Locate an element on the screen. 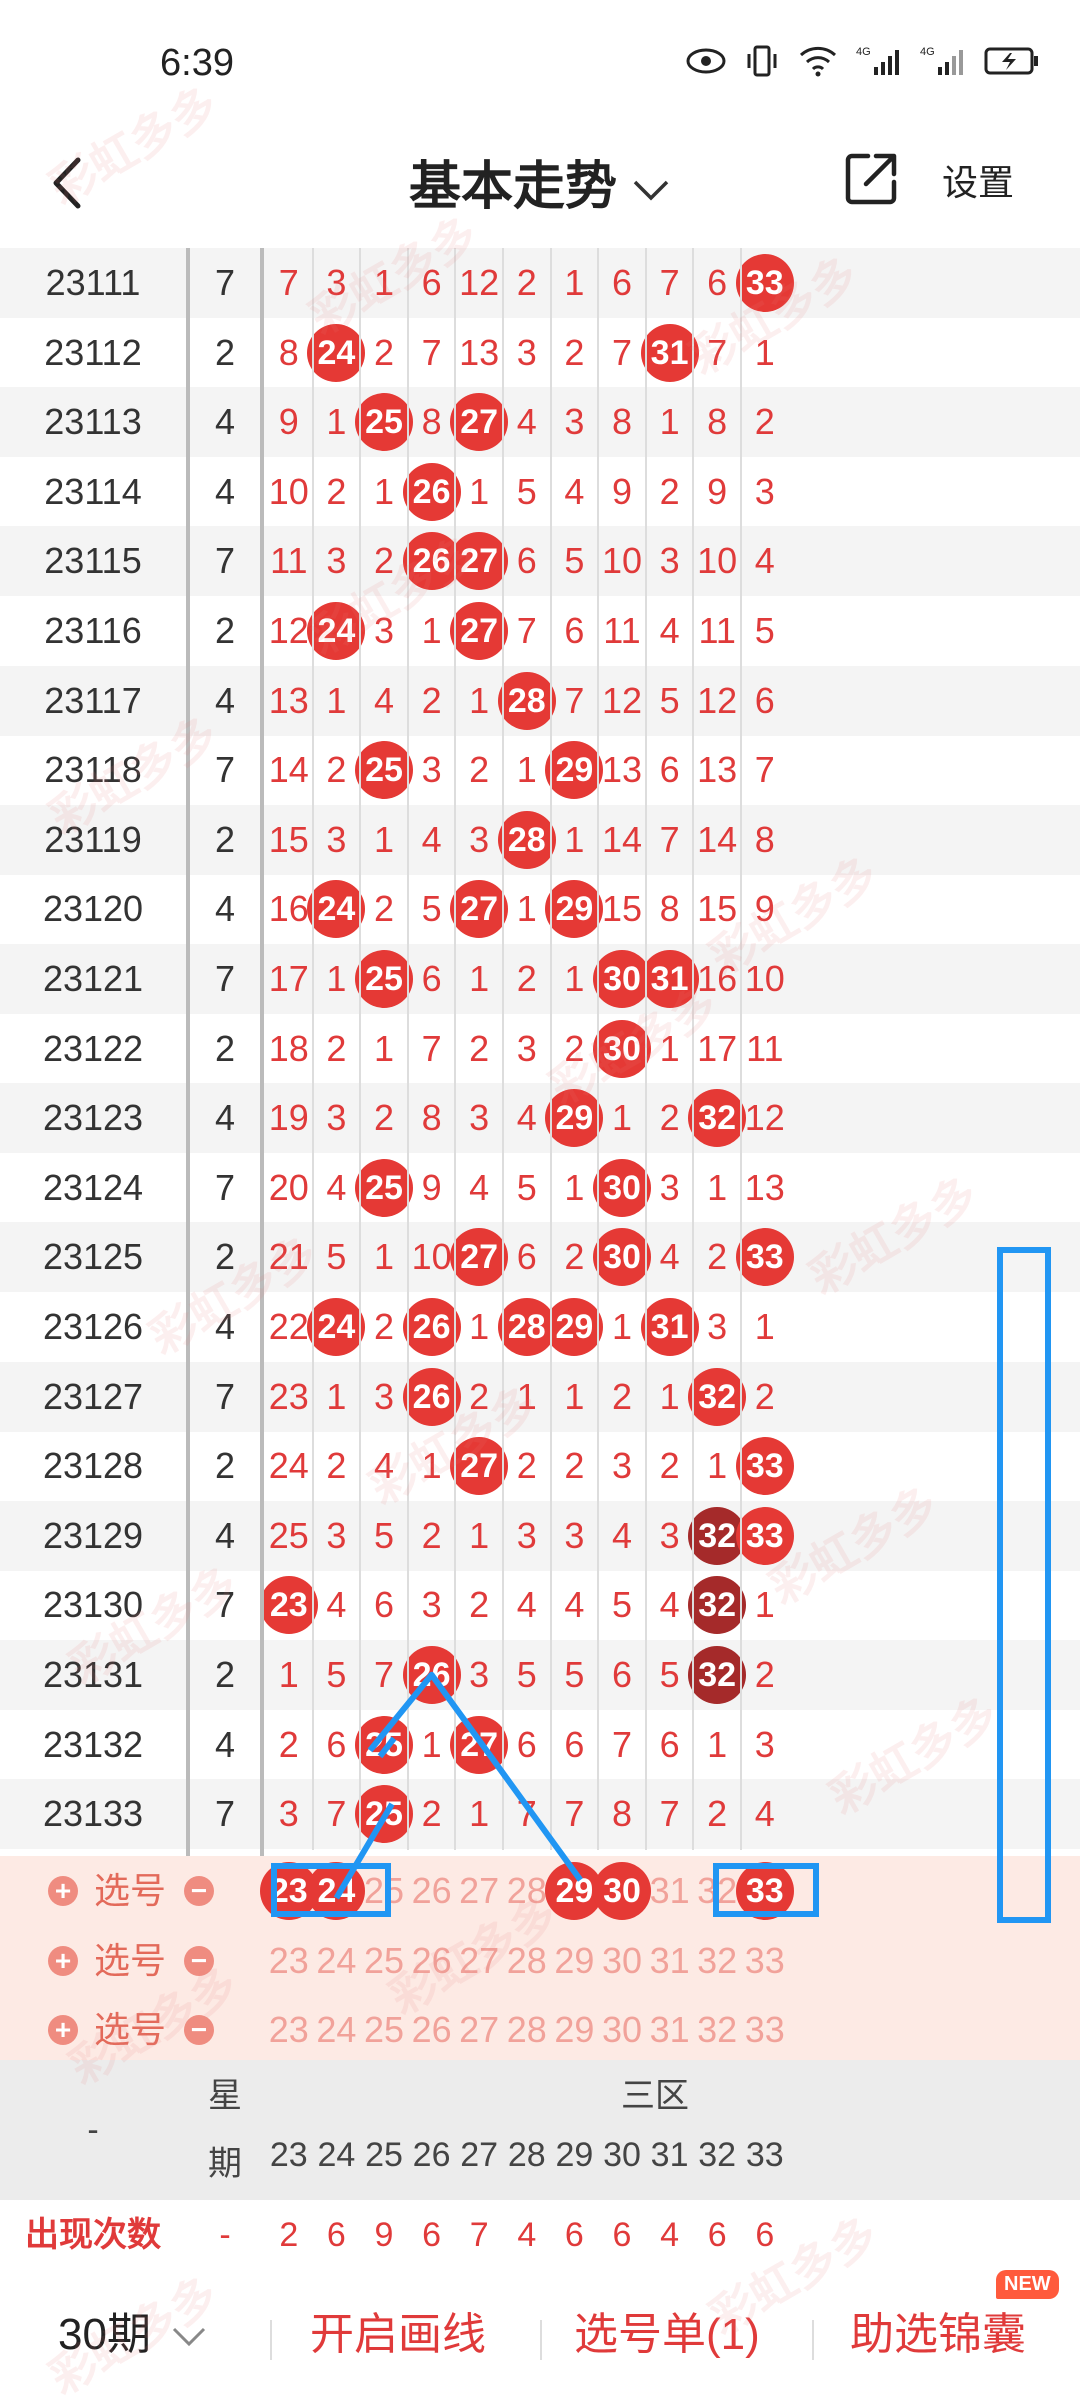 The image size is (1080, 2408). draw-line-button: 开启画线 is located at coordinates (398, 2330).